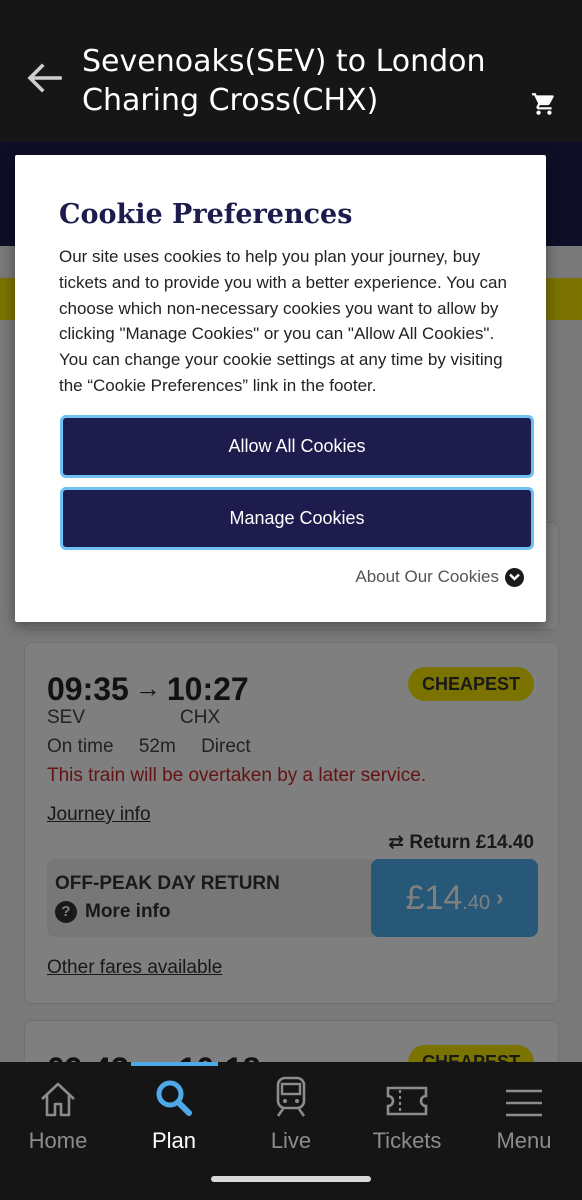 The image size is (582, 1200). I want to click on cart-icon, so click(543, 104).